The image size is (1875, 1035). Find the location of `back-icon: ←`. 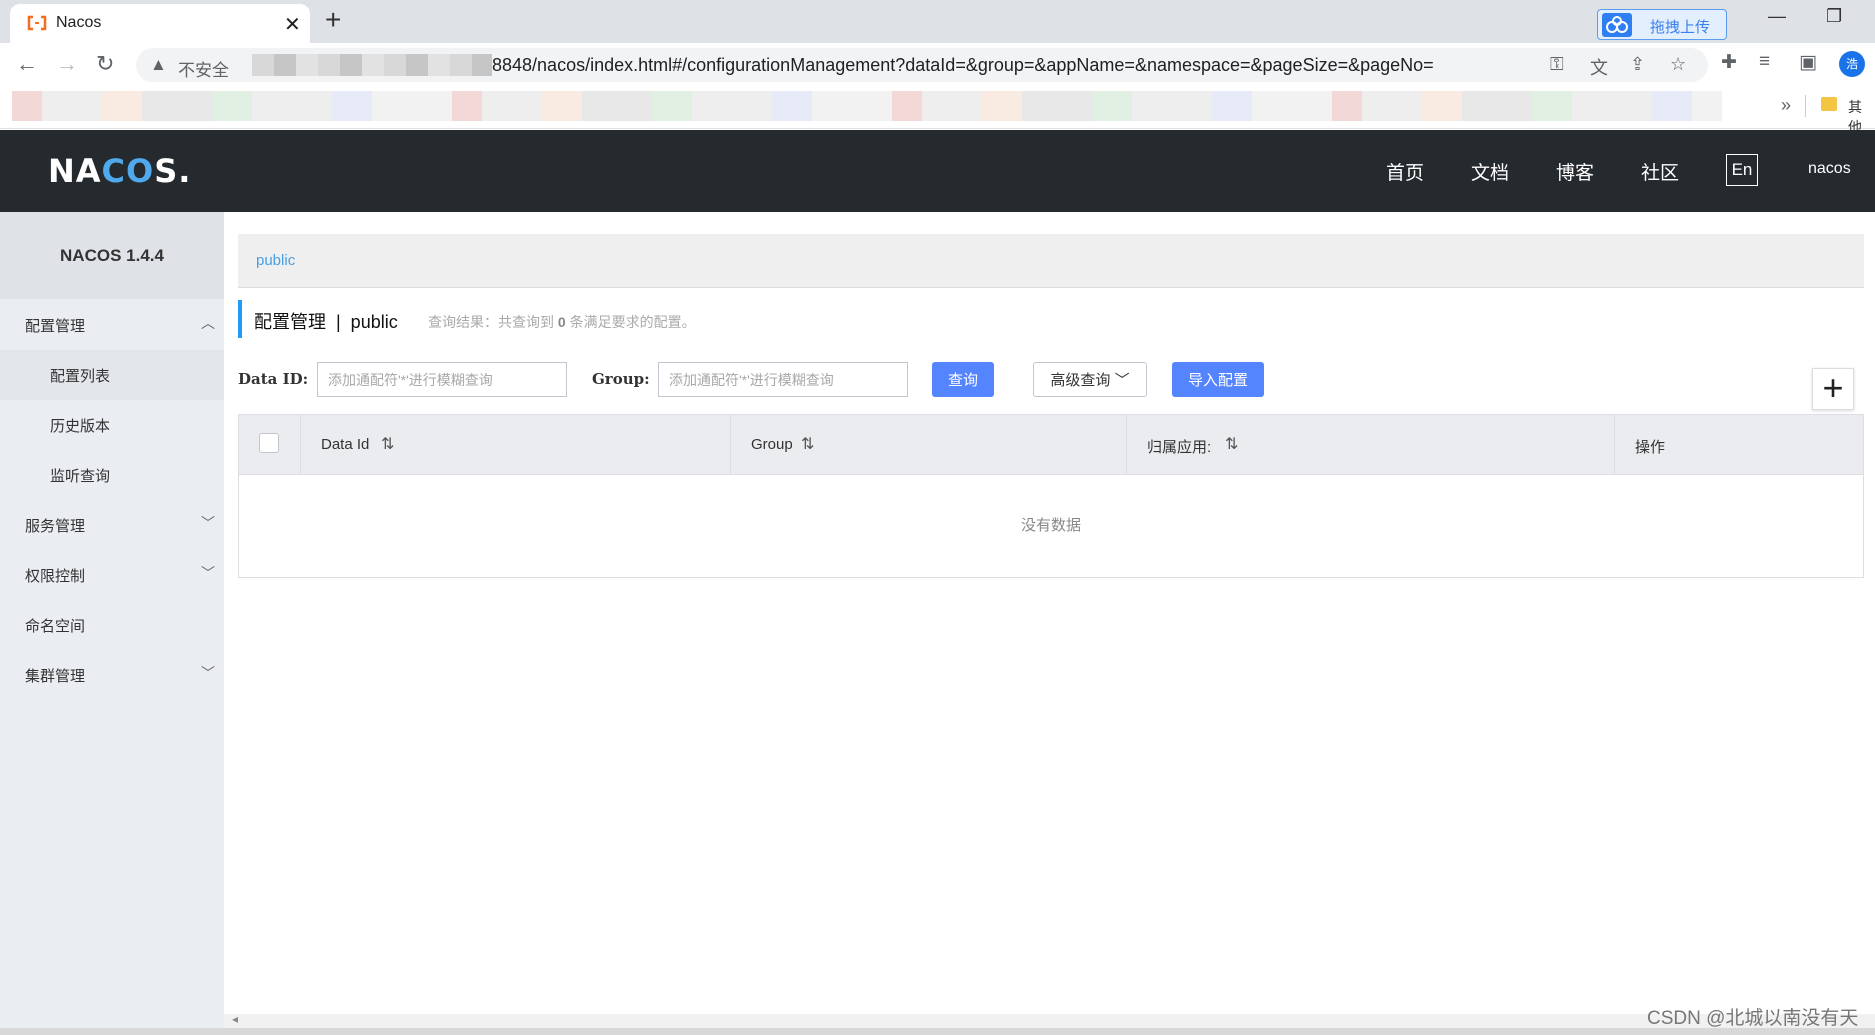

back-icon: ← is located at coordinates (27, 64).